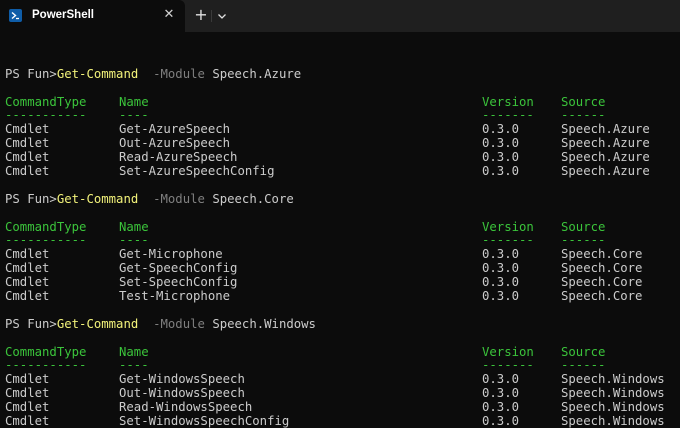  What do you see at coordinates (264, 324) in the screenshot?
I see `prompt-argument: Speech.Windows` at bounding box center [264, 324].